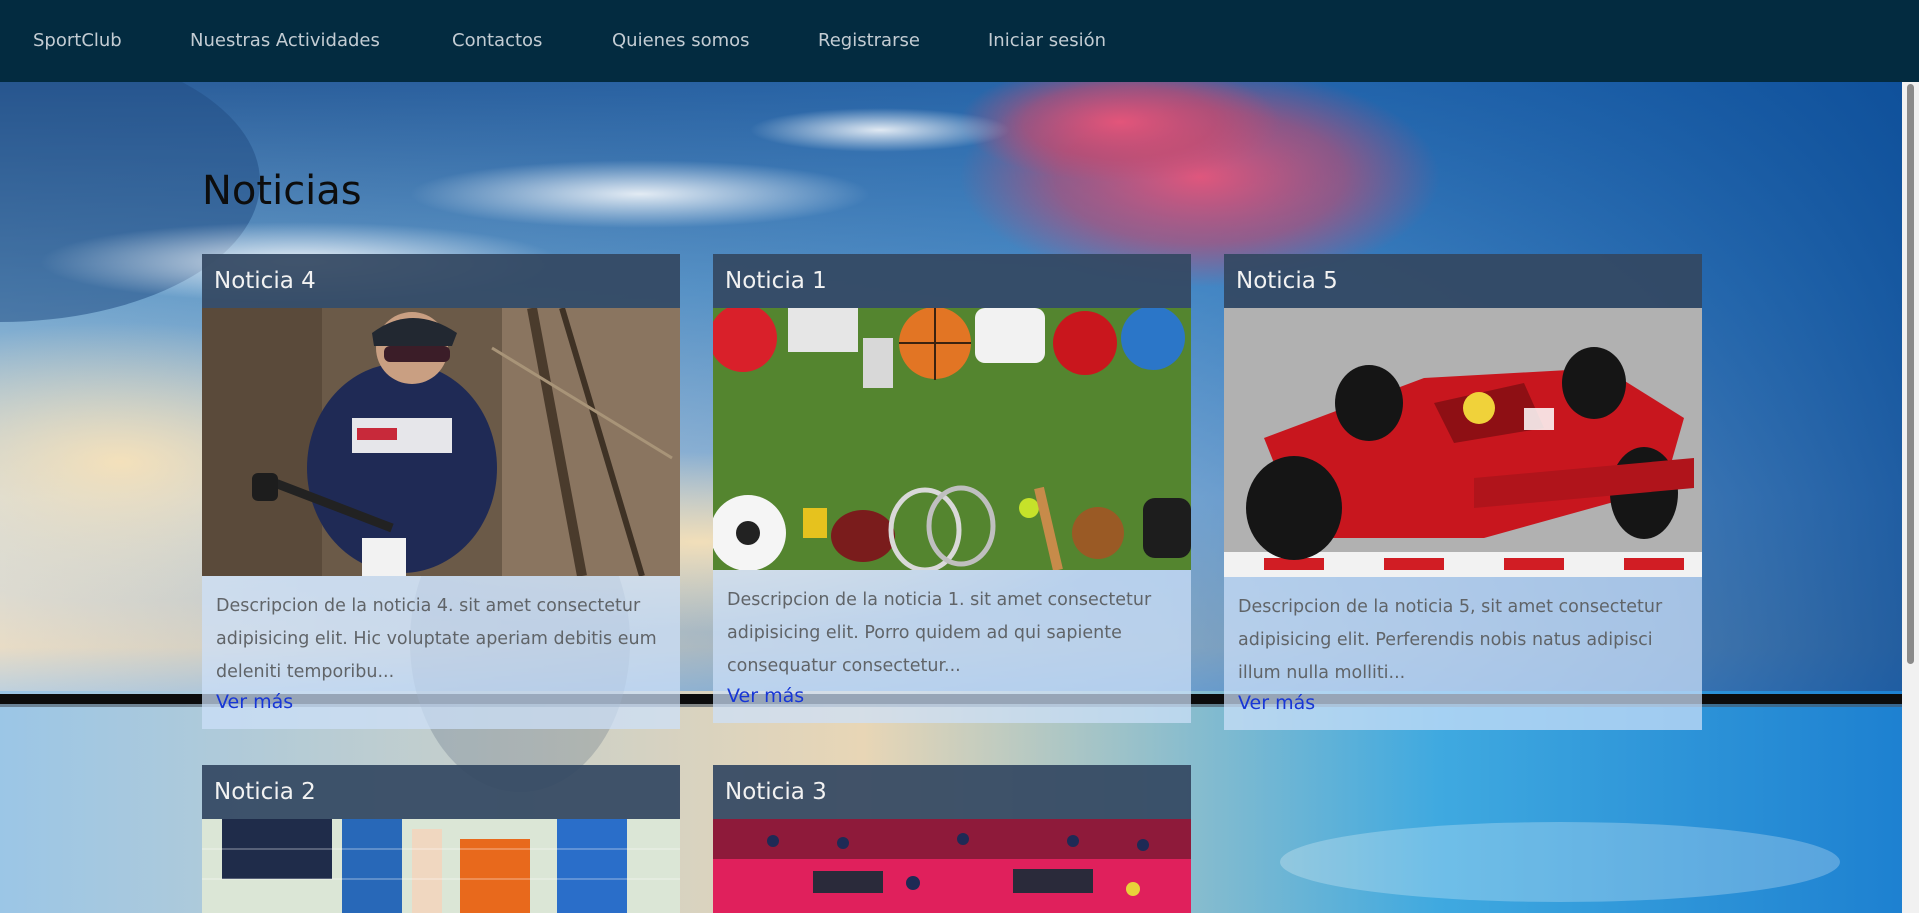 The width and height of the screenshot is (1919, 913). I want to click on card-title: Noticia 5, so click(1463, 281).